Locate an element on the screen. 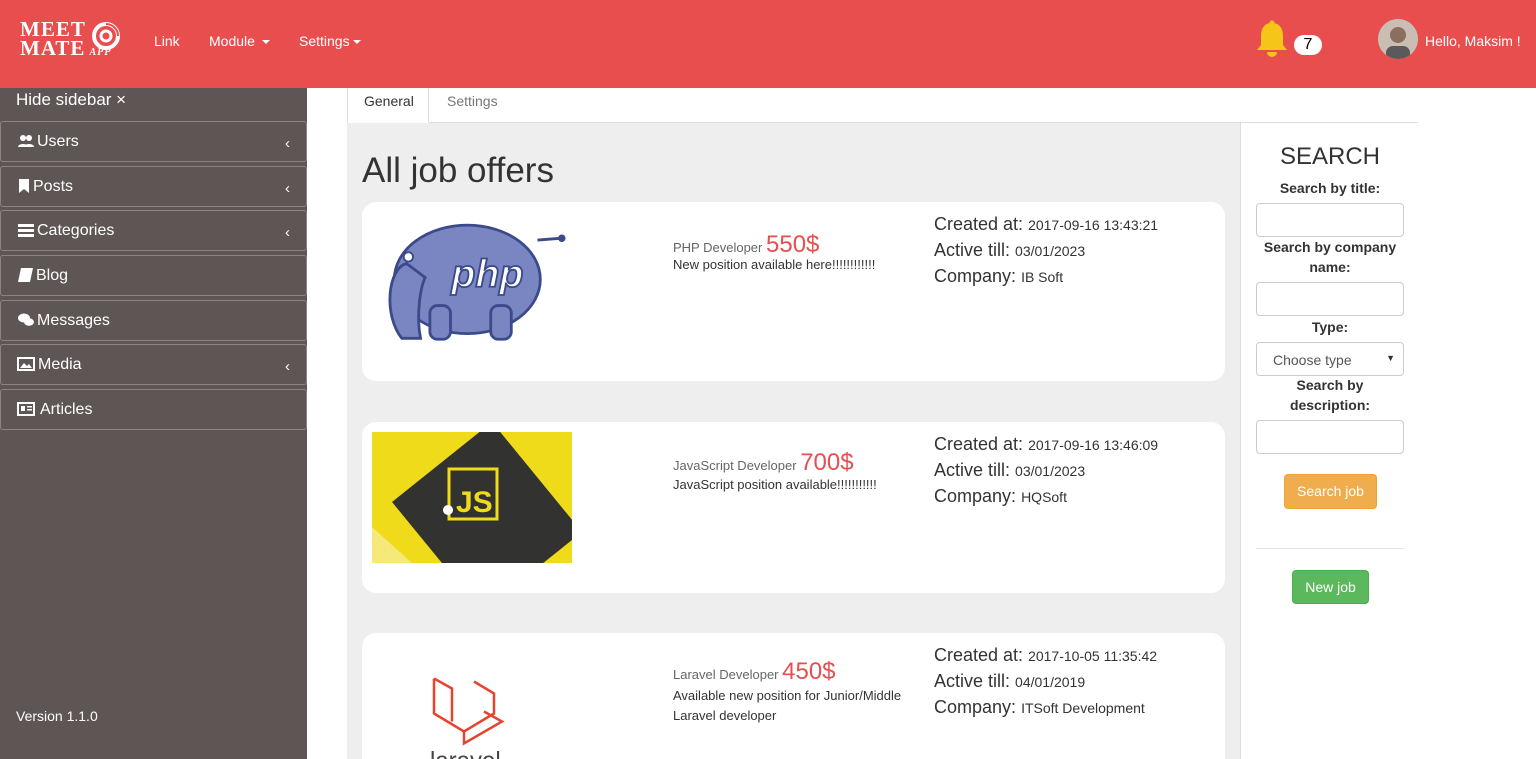 The image size is (1536, 759). sidebar-item-label: Posts is located at coordinates (53, 186).